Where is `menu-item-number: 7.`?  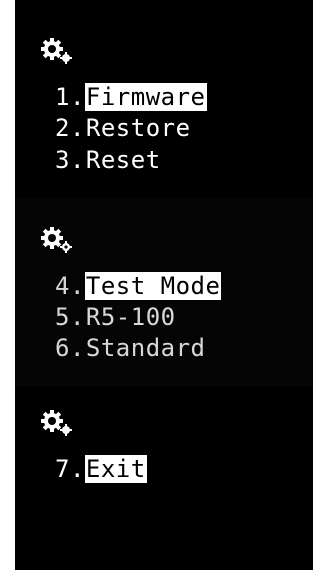 menu-item-number: 7. is located at coordinates (70, 469).